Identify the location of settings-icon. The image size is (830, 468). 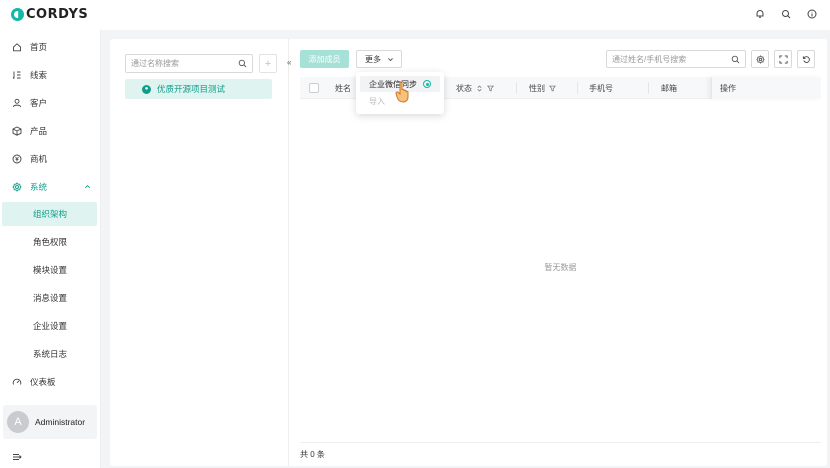
(760, 59).